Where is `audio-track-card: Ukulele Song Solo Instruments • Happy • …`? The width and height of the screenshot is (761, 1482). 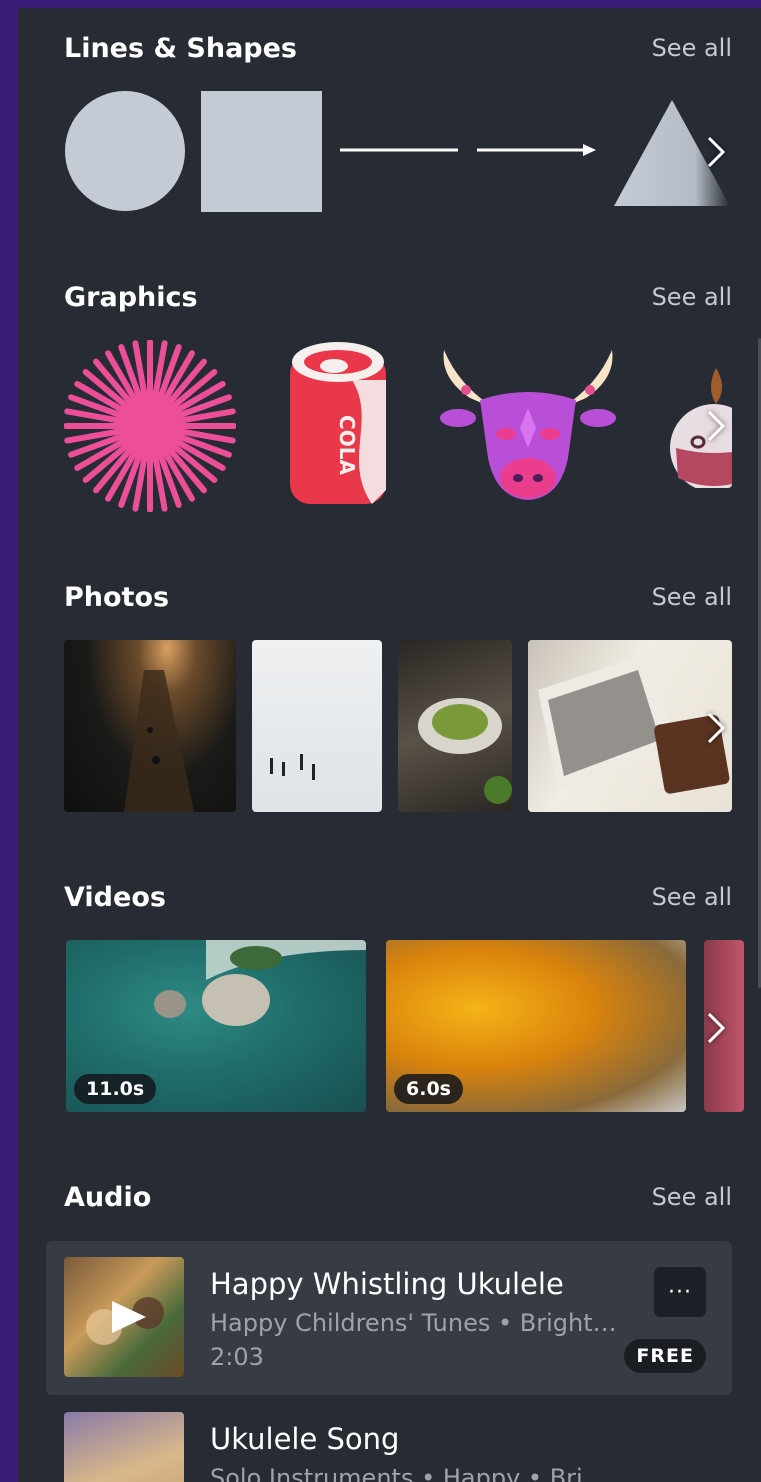
audio-track-card: Ukulele Song Solo Instruments • Happy • … is located at coordinates (389, 1439).